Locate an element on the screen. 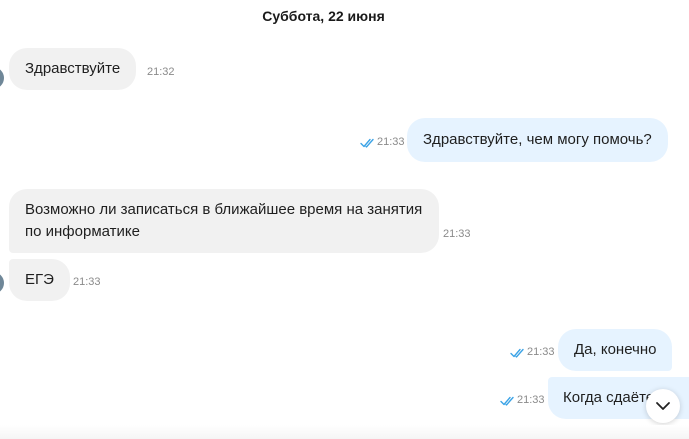 This screenshot has width=689, height=439. chevron-down-icon is located at coordinates (663, 406).